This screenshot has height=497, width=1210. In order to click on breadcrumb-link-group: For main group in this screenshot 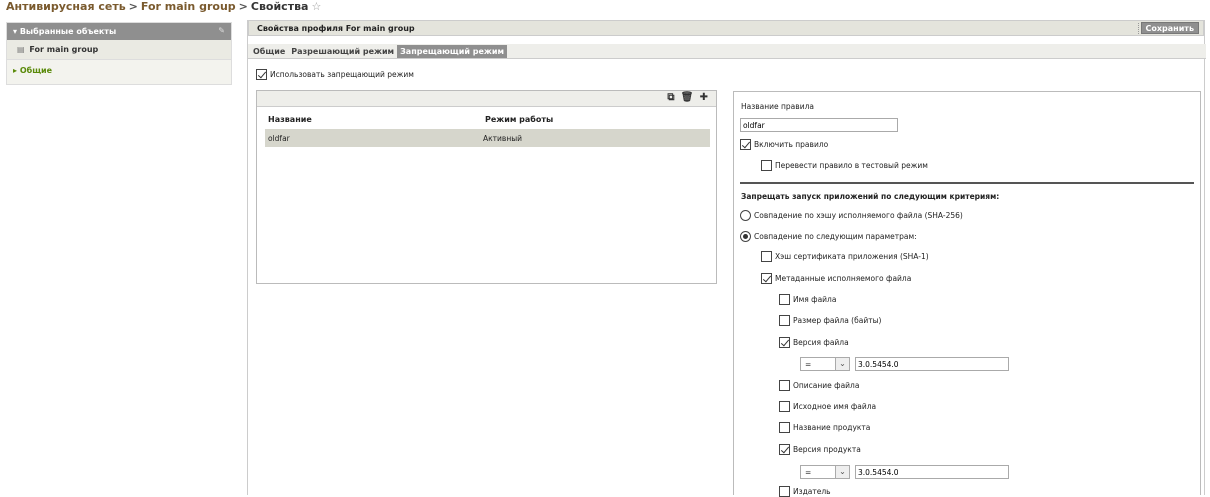, I will do `click(188, 6)`.